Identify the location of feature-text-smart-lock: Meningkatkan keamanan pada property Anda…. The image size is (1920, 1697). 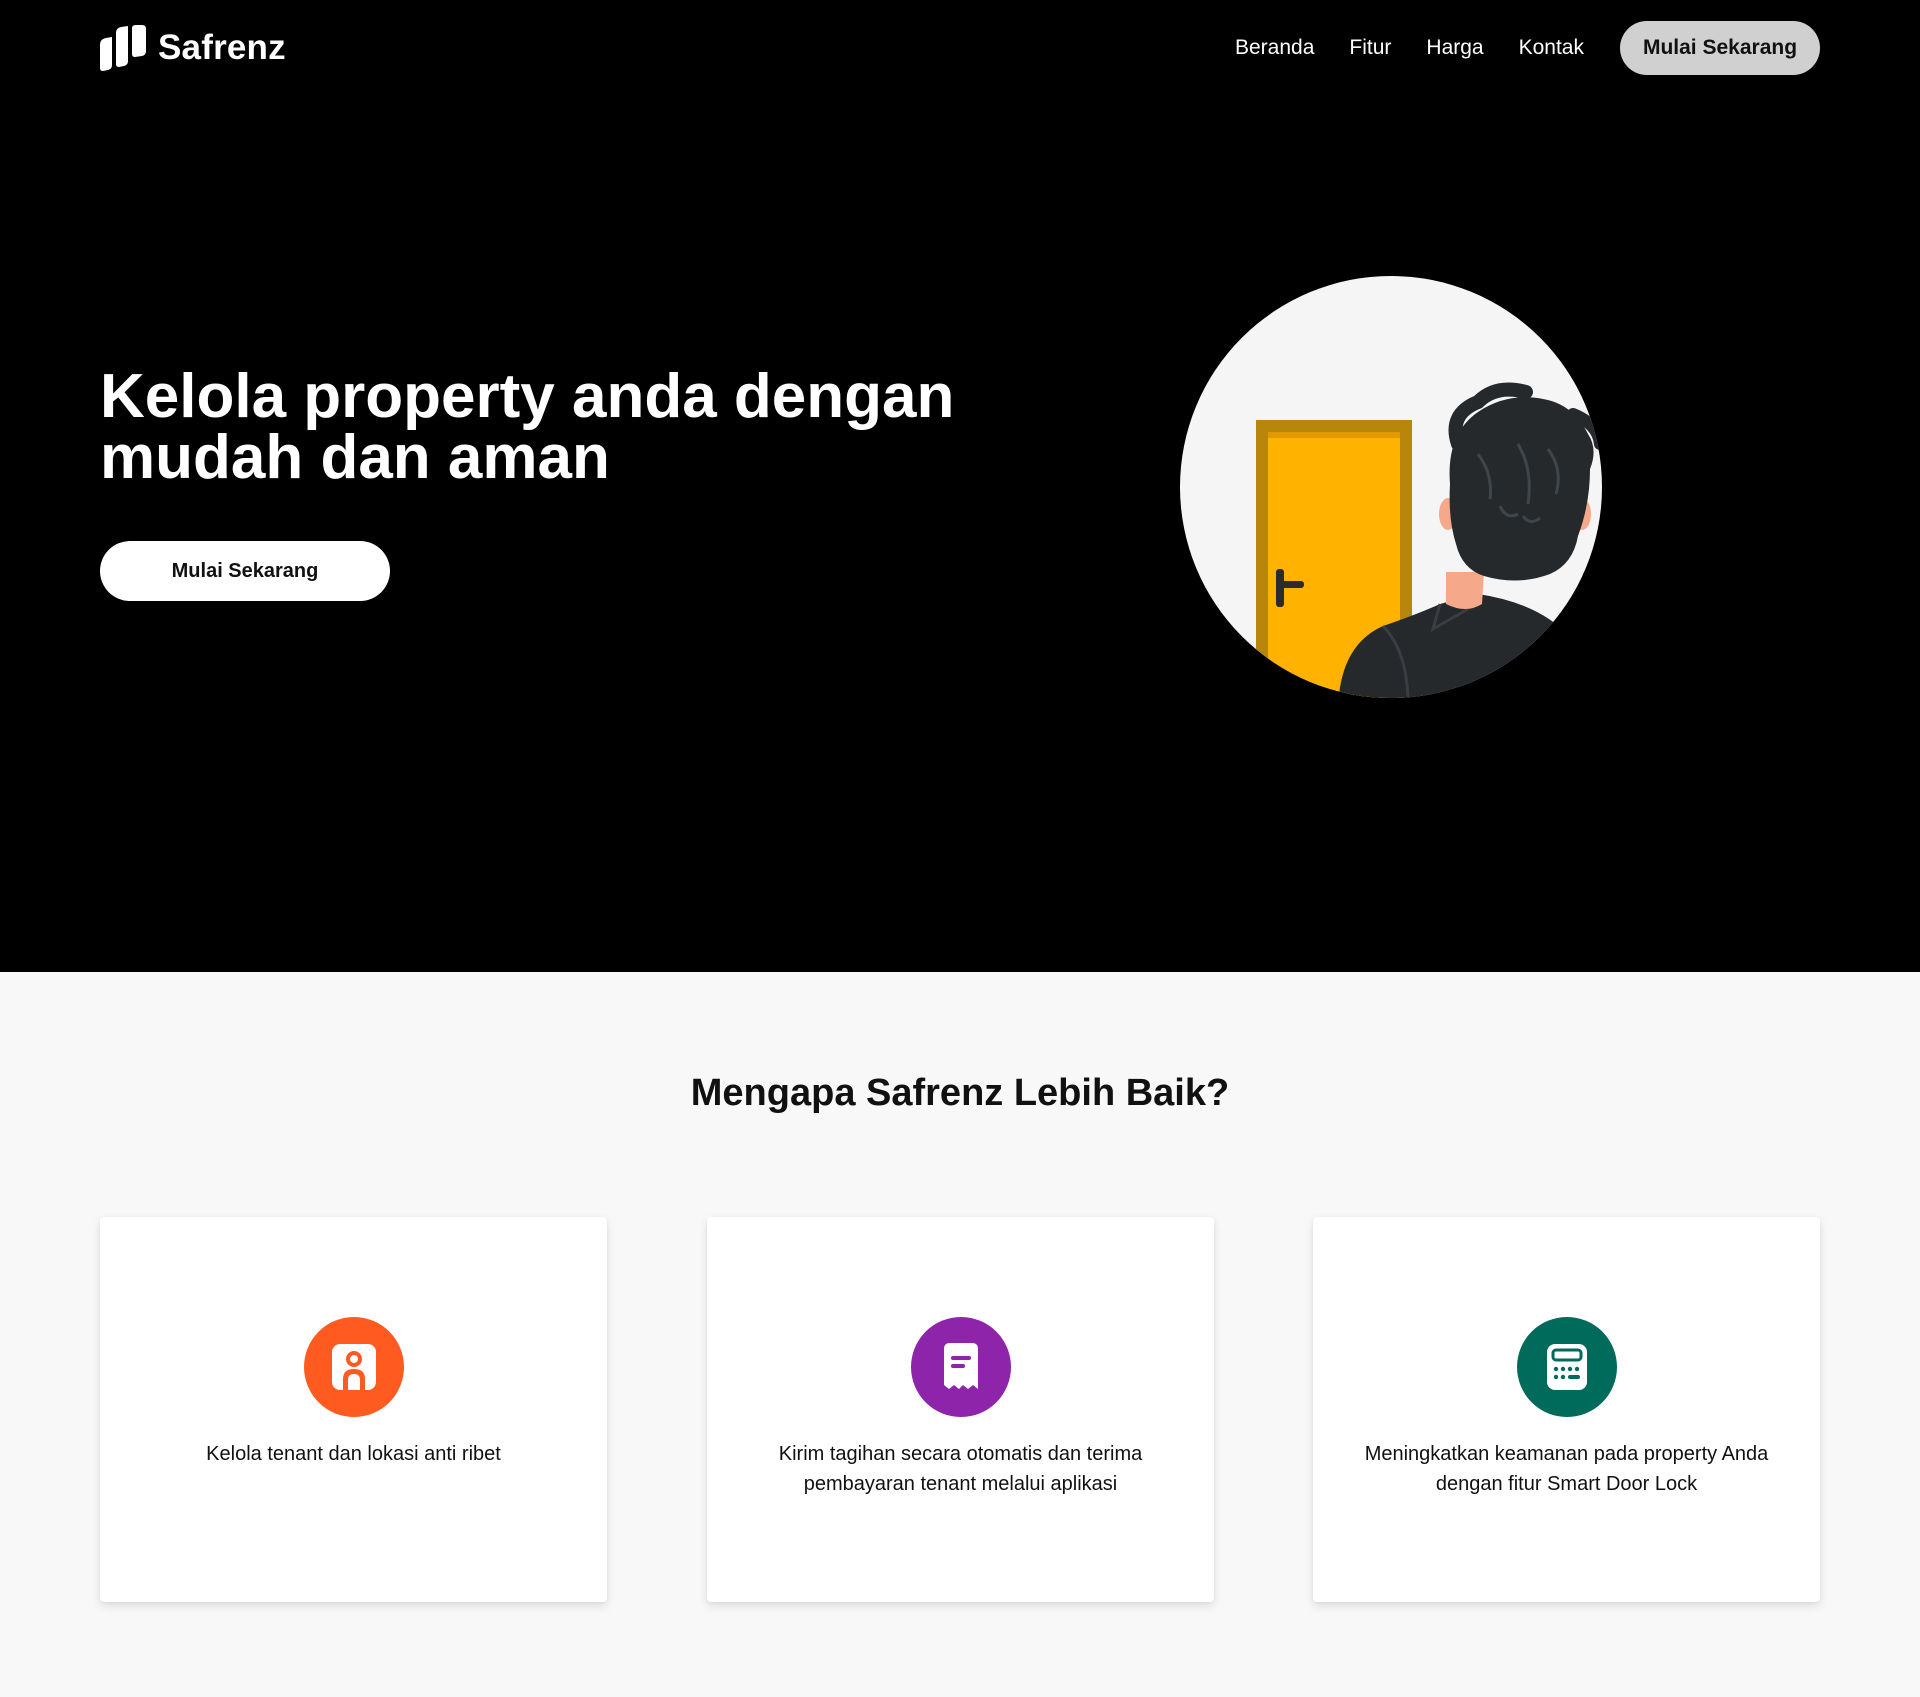
(1566, 1469).